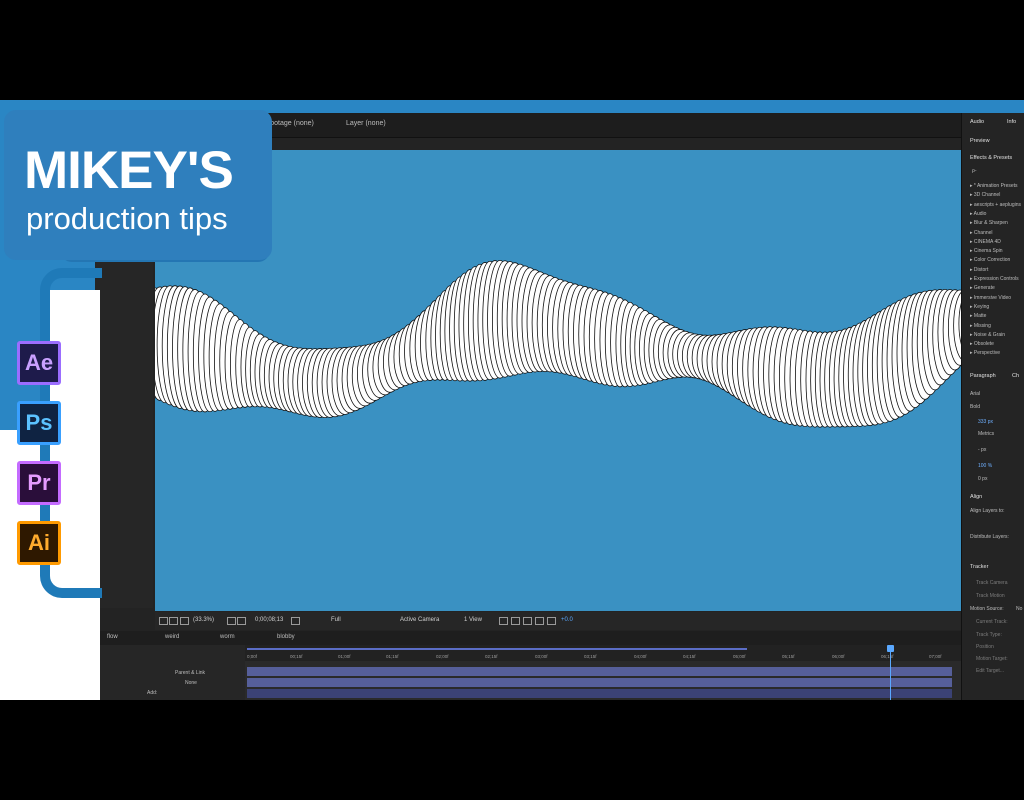  I want to click on ruler-tick: 0;00f, so click(252, 656).